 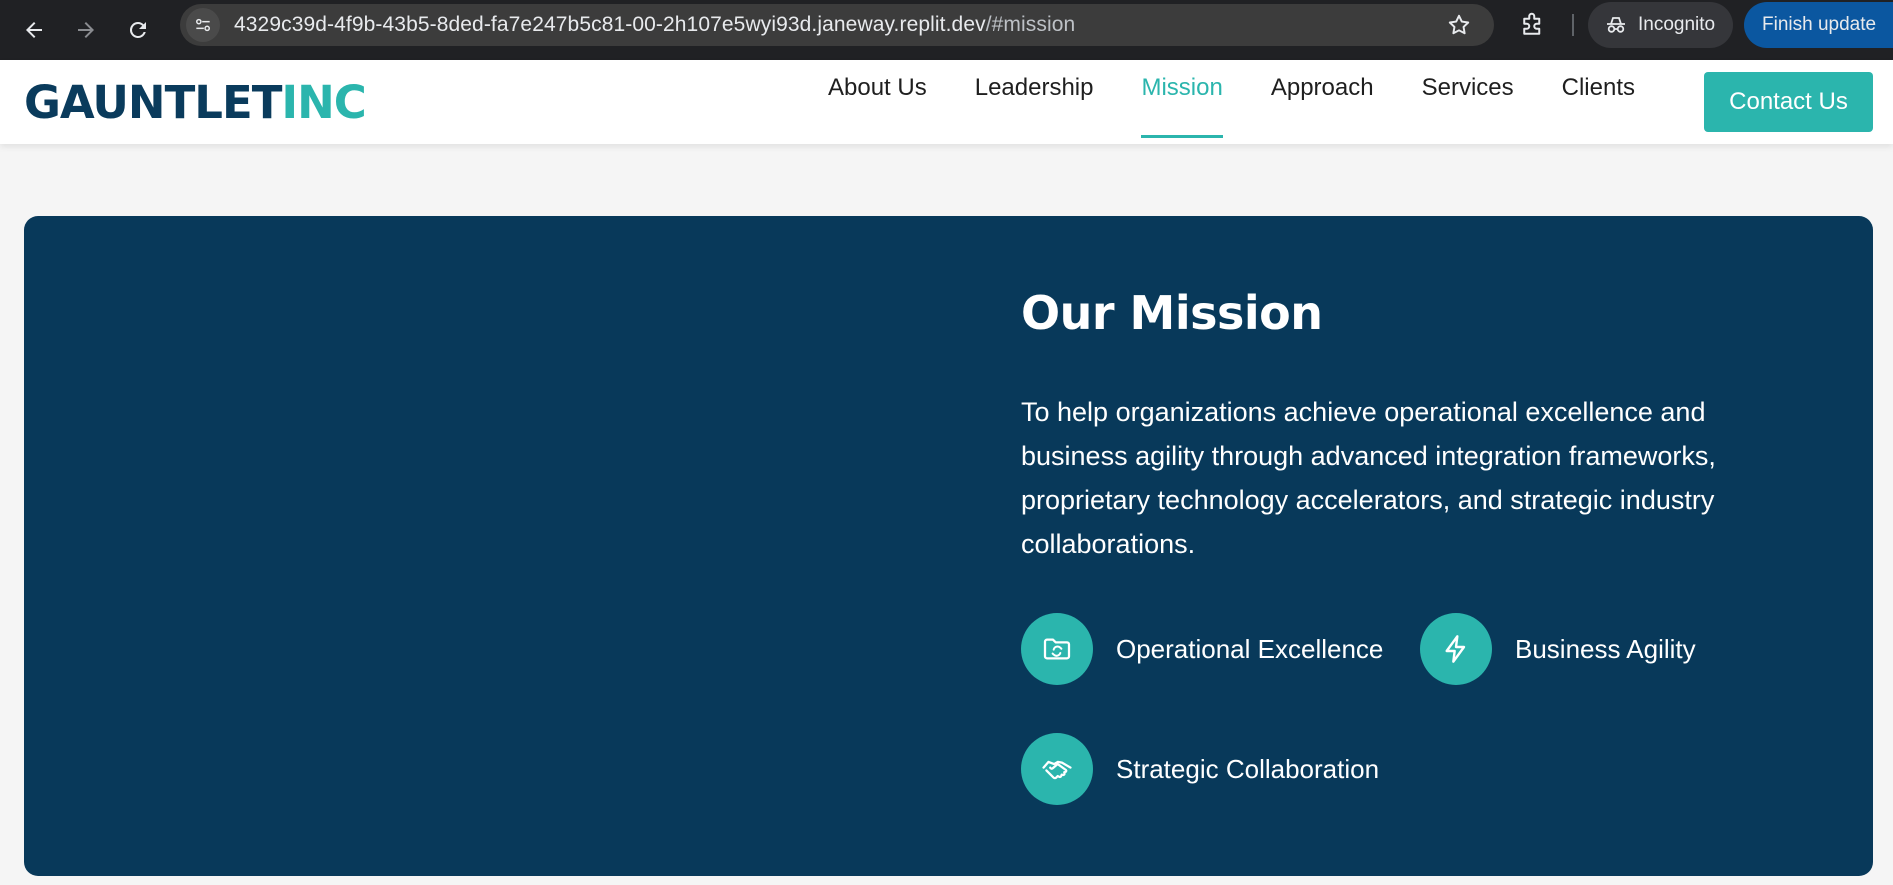 I want to click on nav-approach: Approach, so click(x=1322, y=105).